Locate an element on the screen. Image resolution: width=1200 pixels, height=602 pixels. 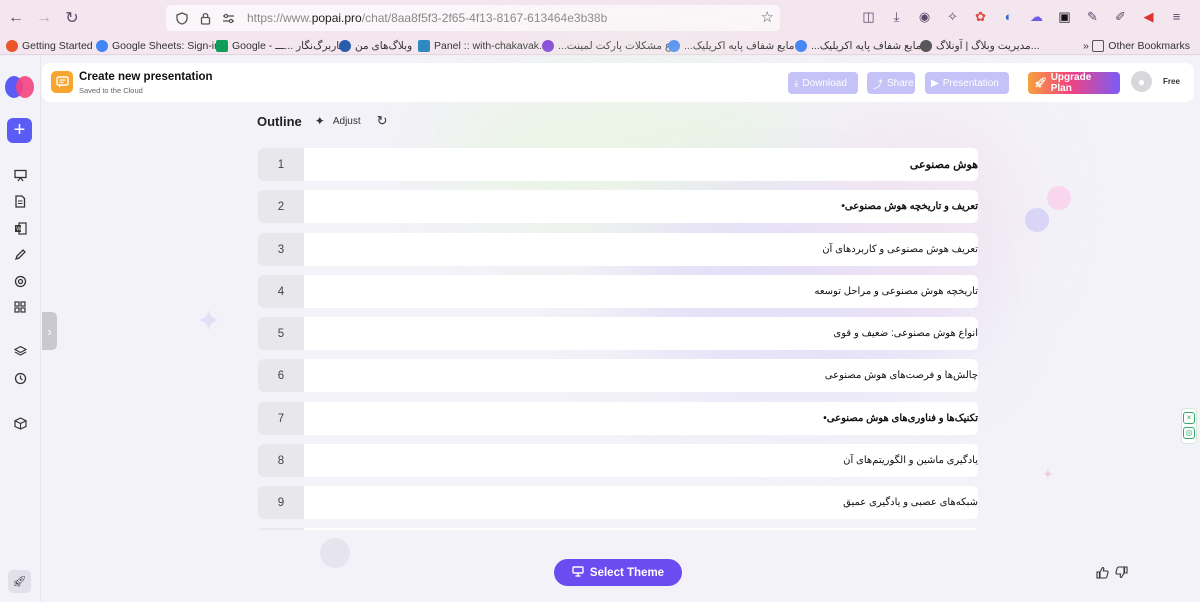
brush-extension-icon: ✐ is located at coordinates (1120, 16).